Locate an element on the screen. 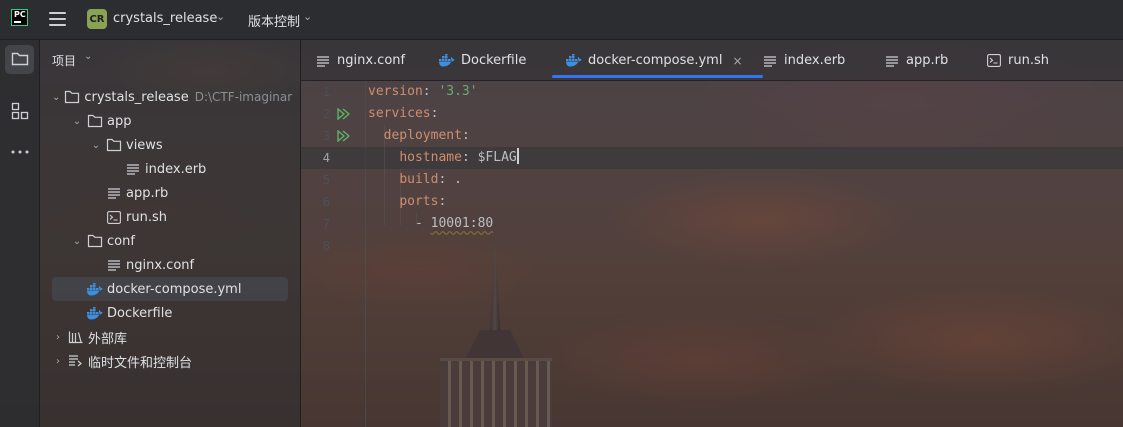  tree-item: ⌄ crystals_release D:\CTF-imaginar is located at coordinates (172, 97).